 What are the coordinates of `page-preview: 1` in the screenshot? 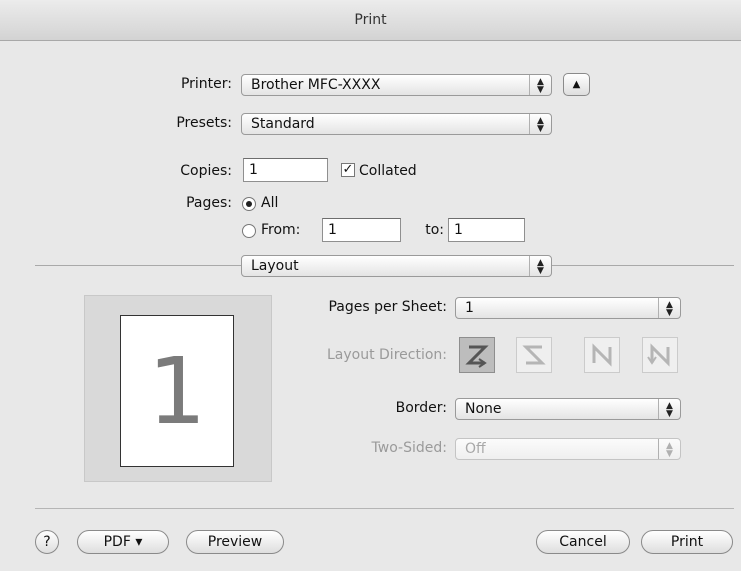 It's located at (177, 391).